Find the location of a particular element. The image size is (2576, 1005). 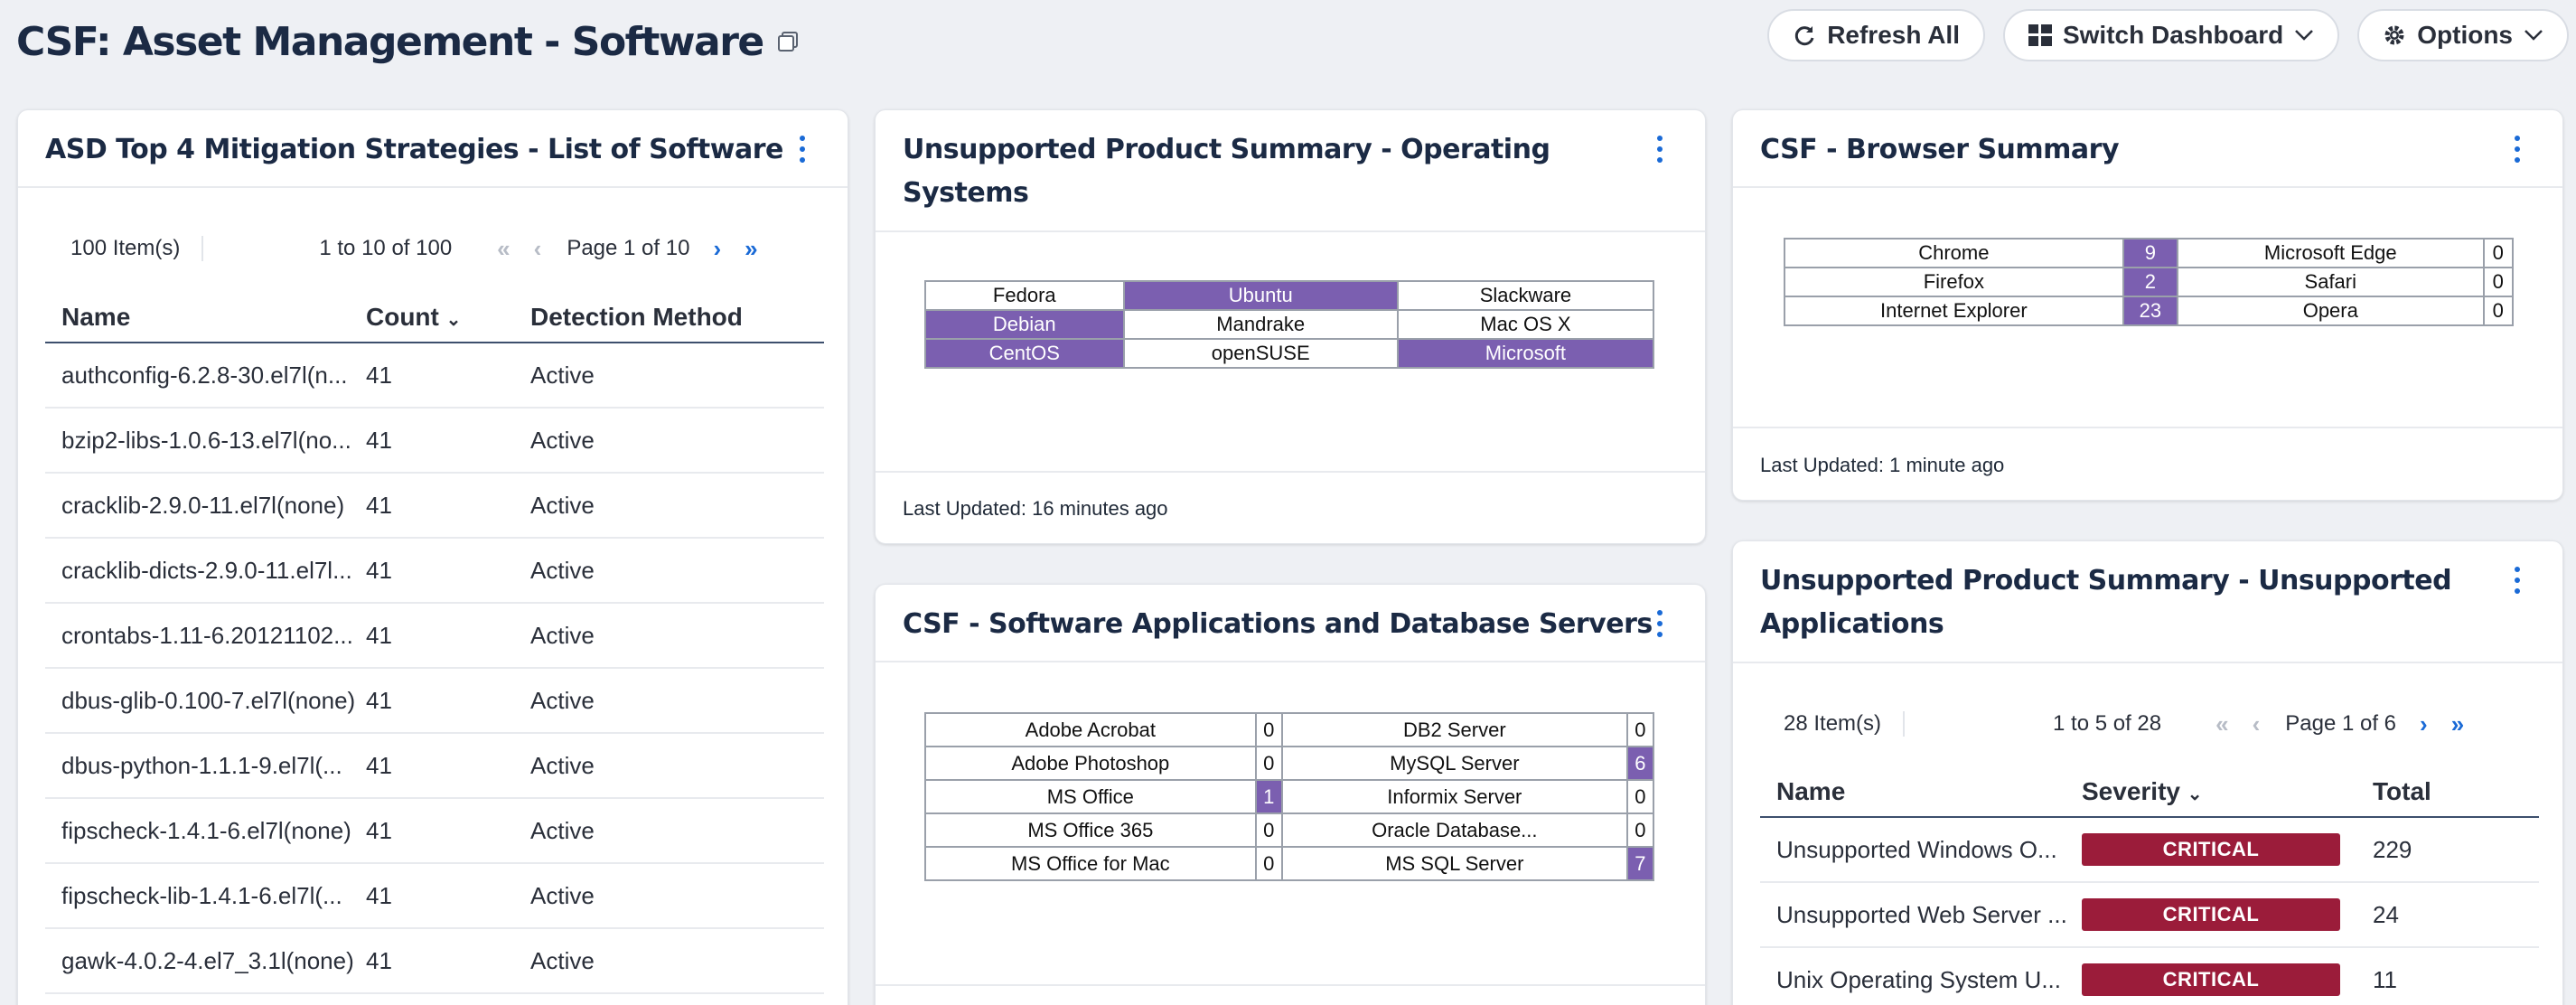

options-button: Options is located at coordinates (2463, 35).